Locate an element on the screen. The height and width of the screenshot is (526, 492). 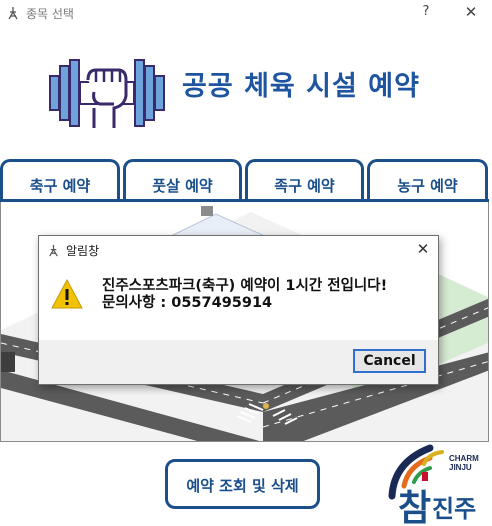
logo-brand-text: CHARM JINJU is located at coordinates (464, 463).